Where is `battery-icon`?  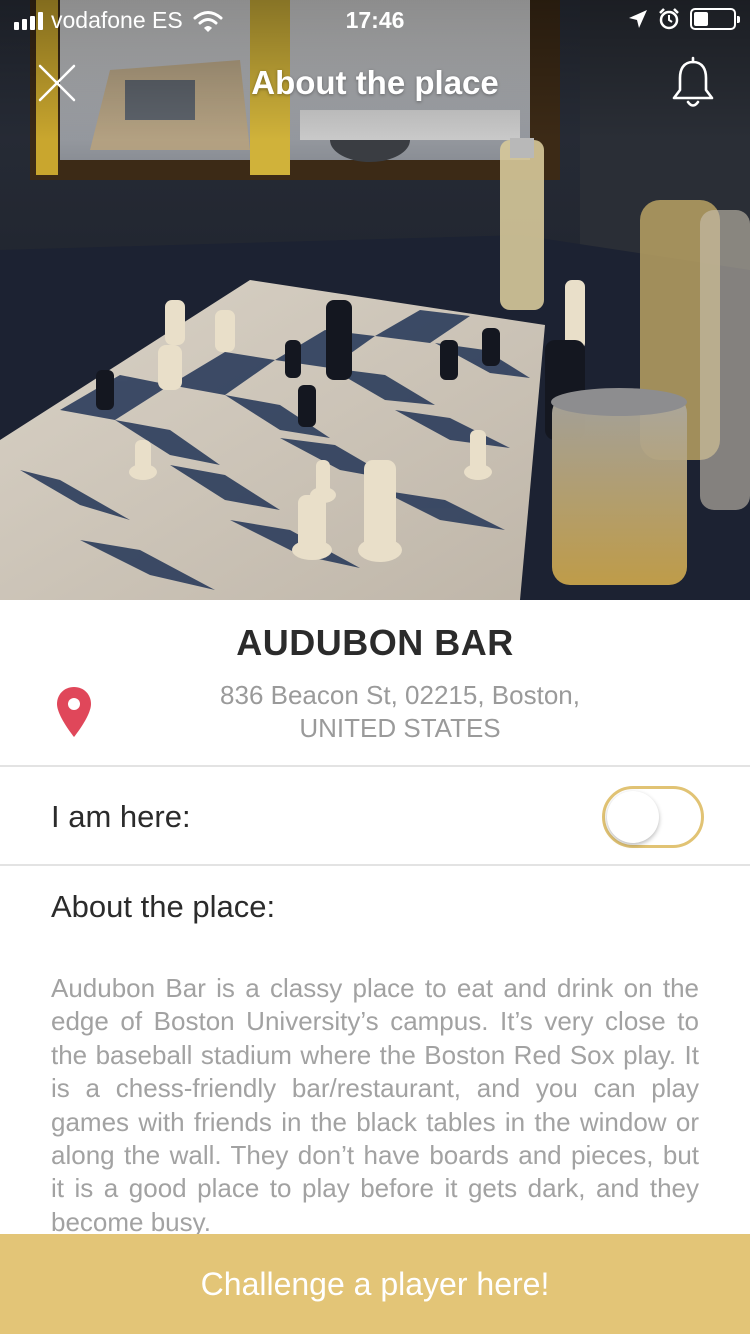
battery-icon is located at coordinates (715, 19).